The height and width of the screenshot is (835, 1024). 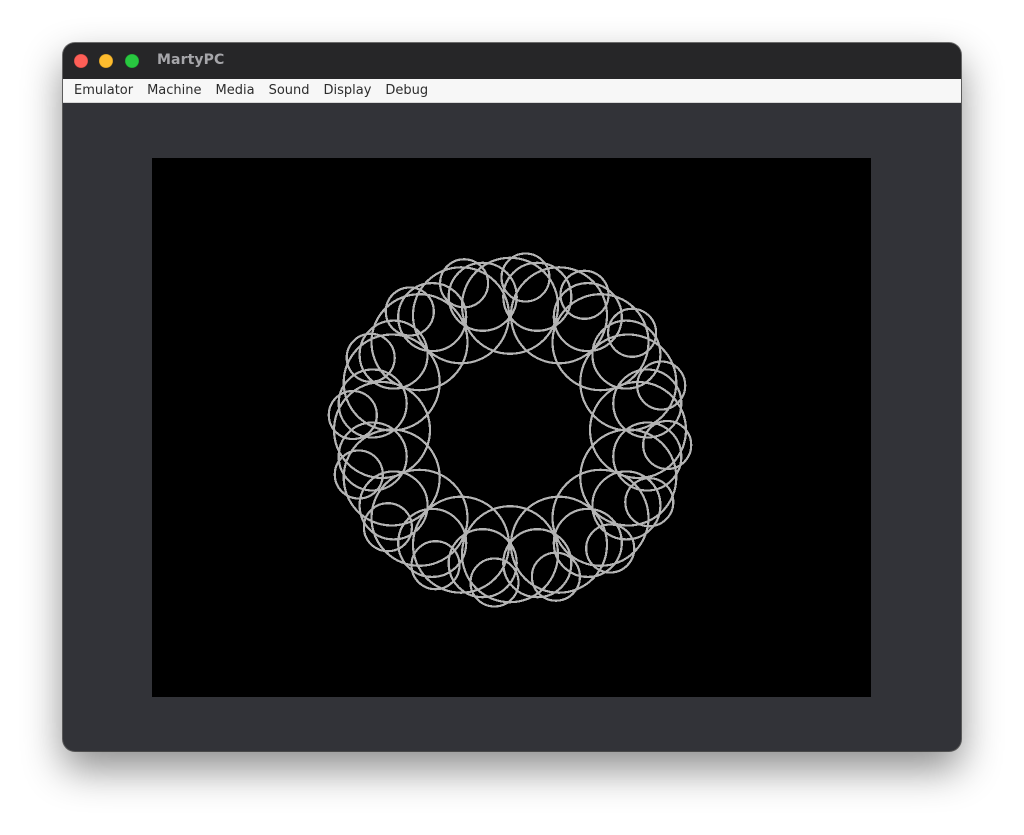 What do you see at coordinates (191, 60) in the screenshot?
I see `window-title: MartyPC` at bounding box center [191, 60].